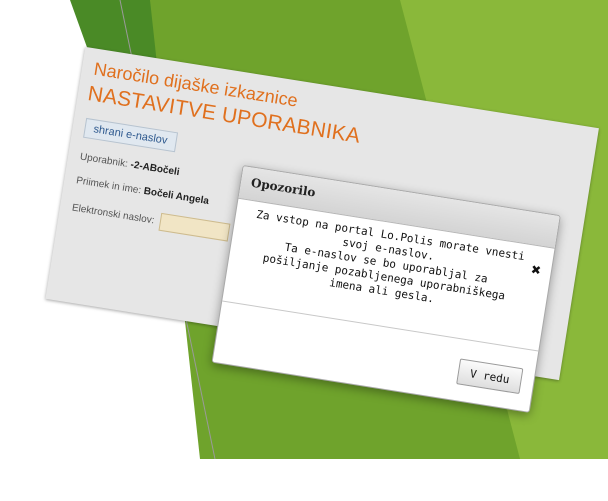  I want to click on ok-button: V redu, so click(490, 376).